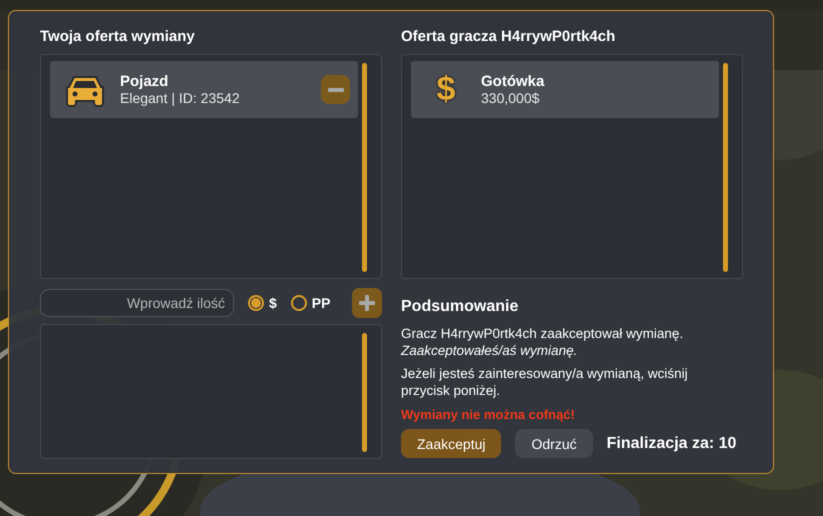 The image size is (823, 516). Describe the element at coordinates (310, 303) in the screenshot. I see `currency-radio: PP` at that location.